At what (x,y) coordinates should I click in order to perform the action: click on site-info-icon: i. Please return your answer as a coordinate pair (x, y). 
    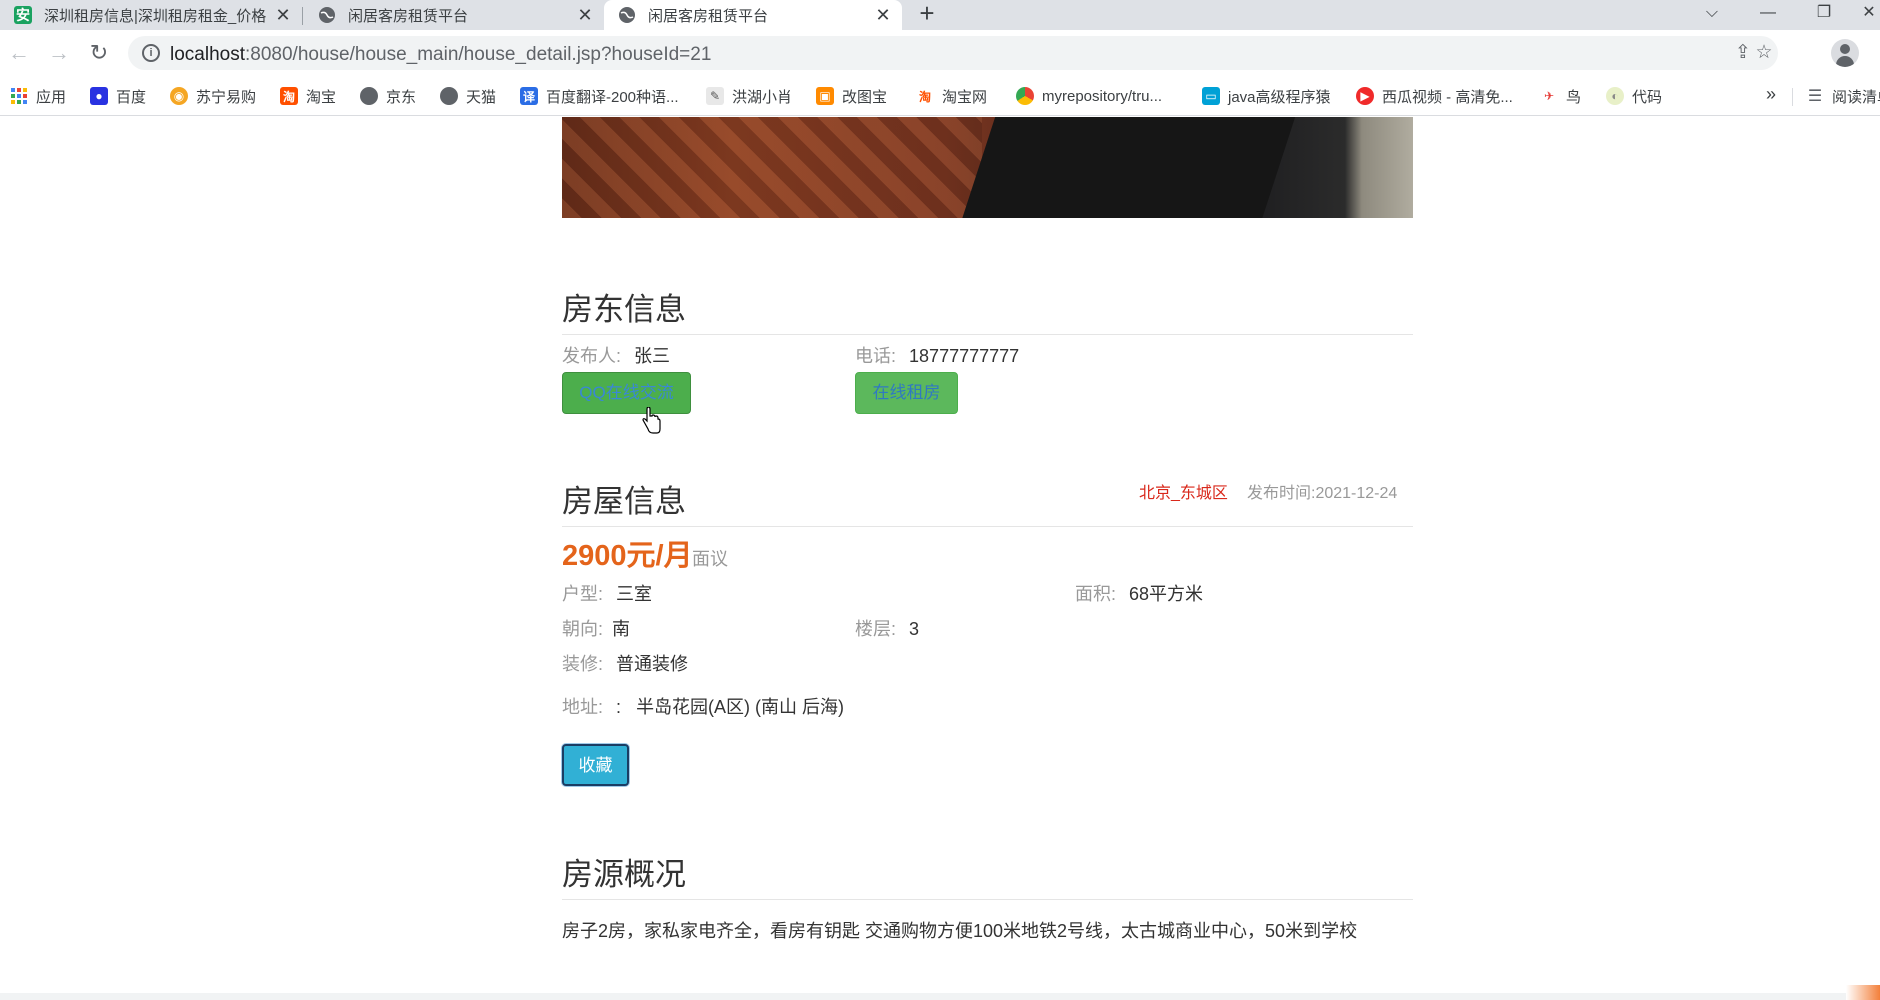
    Looking at the image, I should click on (151, 53).